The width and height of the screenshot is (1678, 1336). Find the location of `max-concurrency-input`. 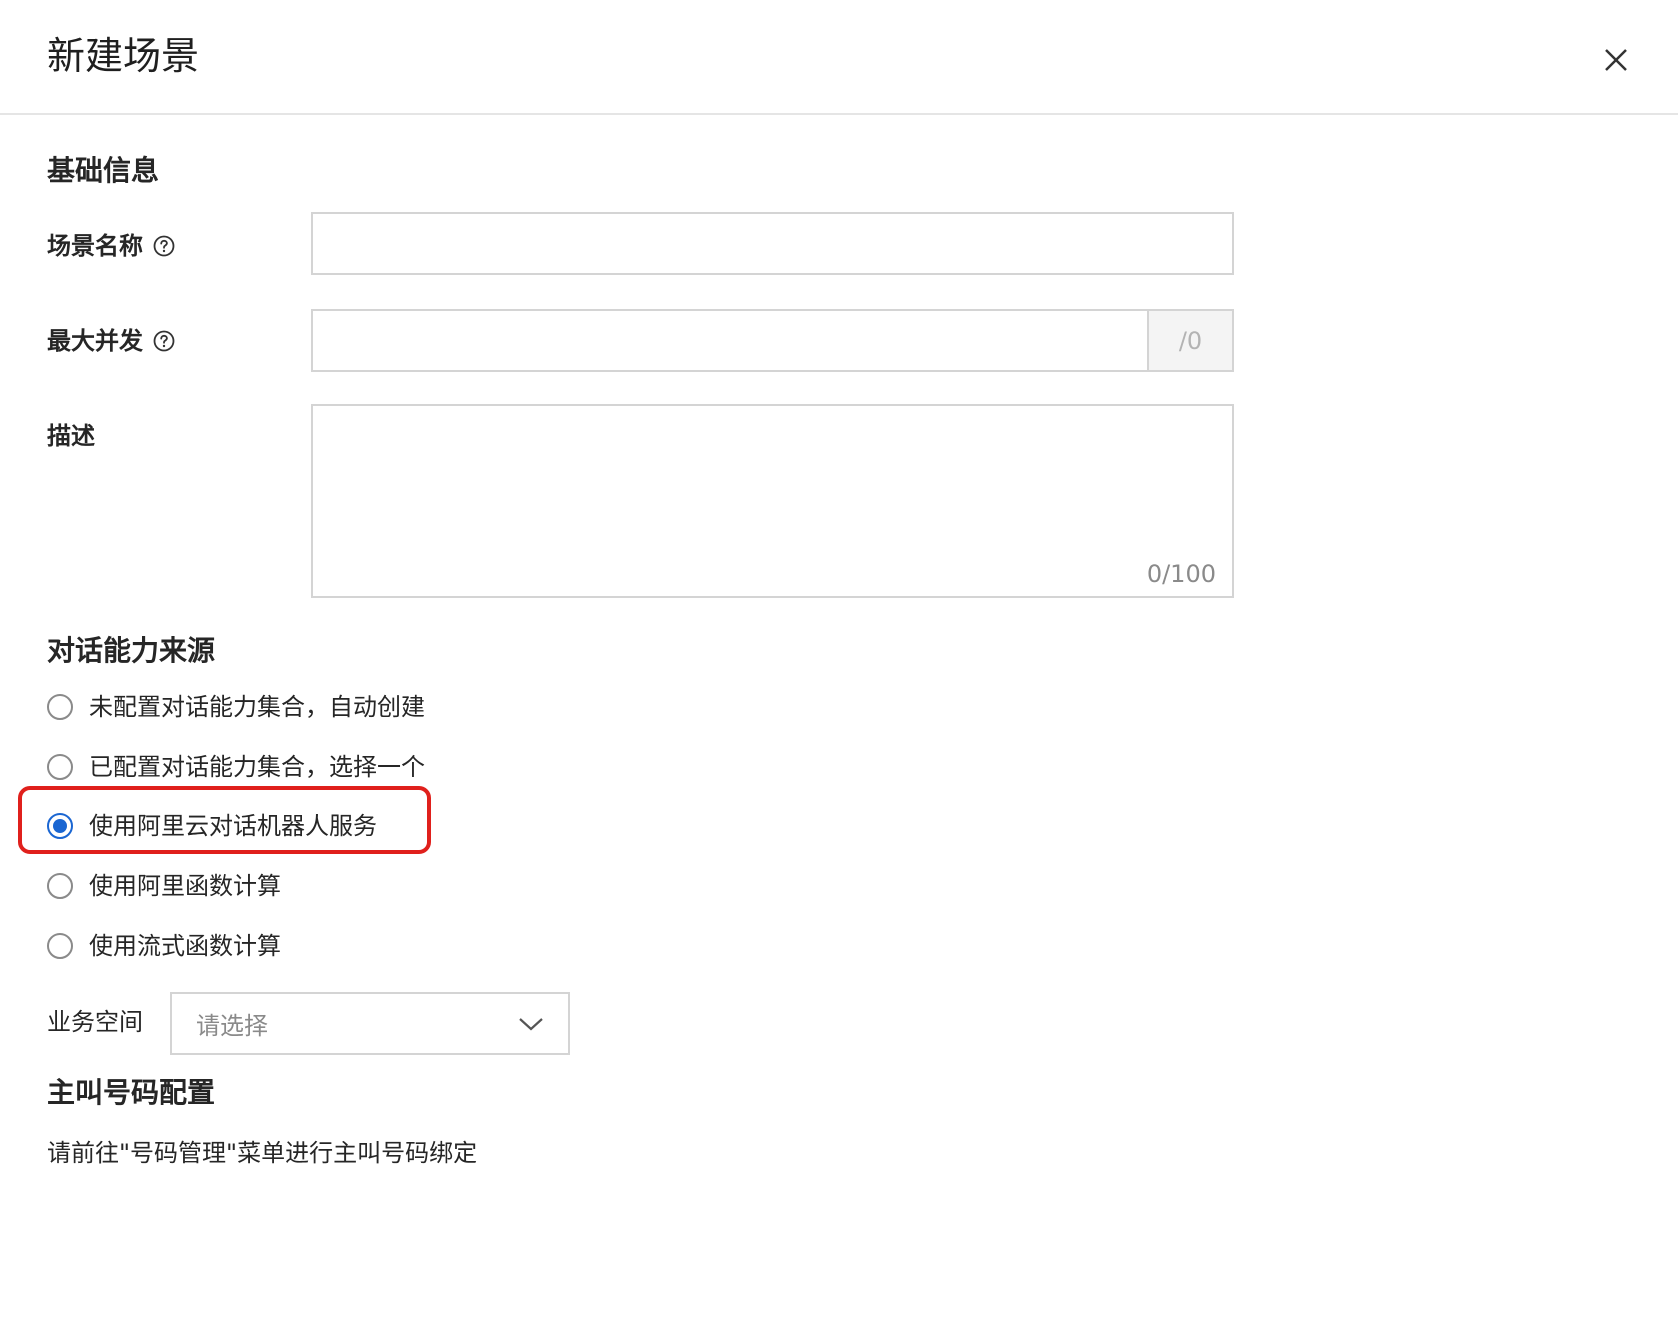

max-concurrency-input is located at coordinates (730, 340).